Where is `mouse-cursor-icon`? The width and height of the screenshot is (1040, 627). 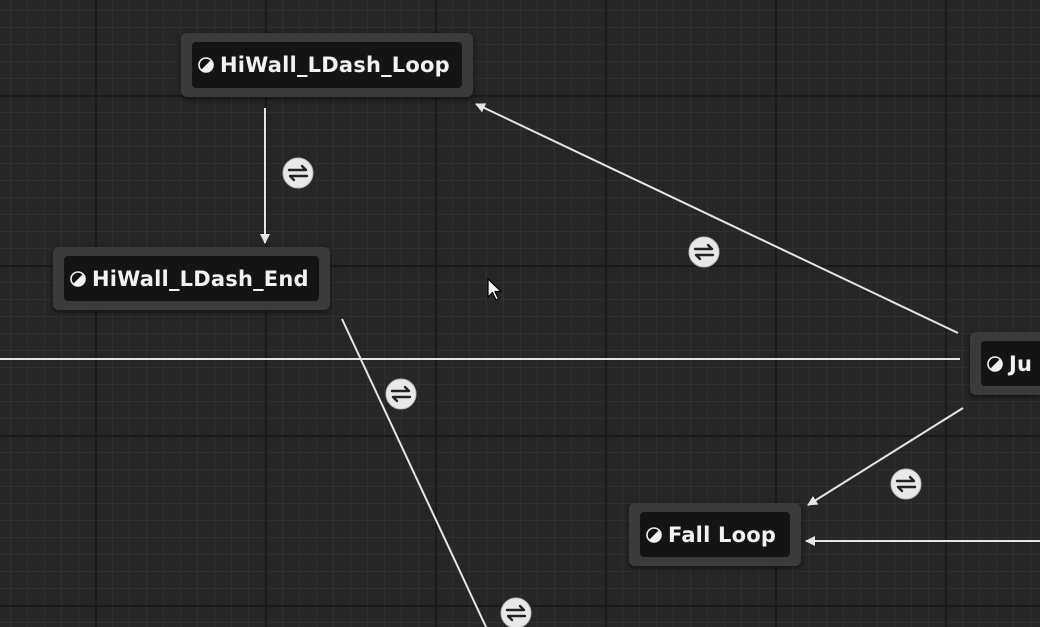
mouse-cursor-icon is located at coordinates (494, 289).